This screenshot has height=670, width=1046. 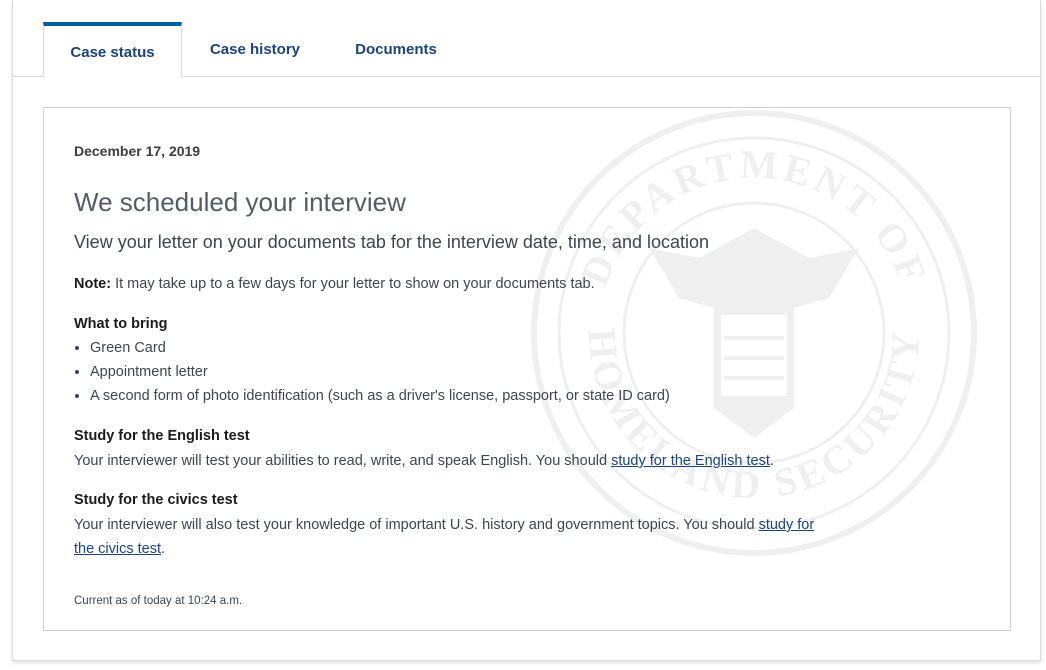 I want to click on current-as-of-timestamp: Current as of today at 10:24 a.m., so click(x=158, y=601).